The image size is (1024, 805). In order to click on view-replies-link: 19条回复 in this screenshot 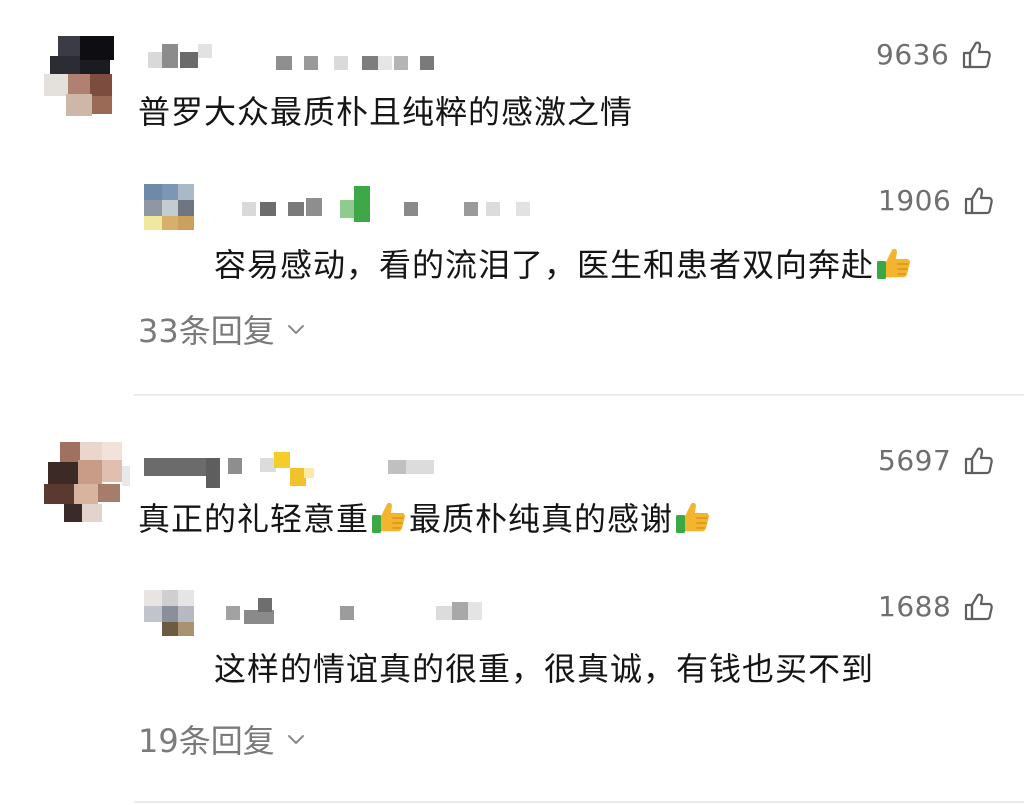, I will do `click(222, 739)`.